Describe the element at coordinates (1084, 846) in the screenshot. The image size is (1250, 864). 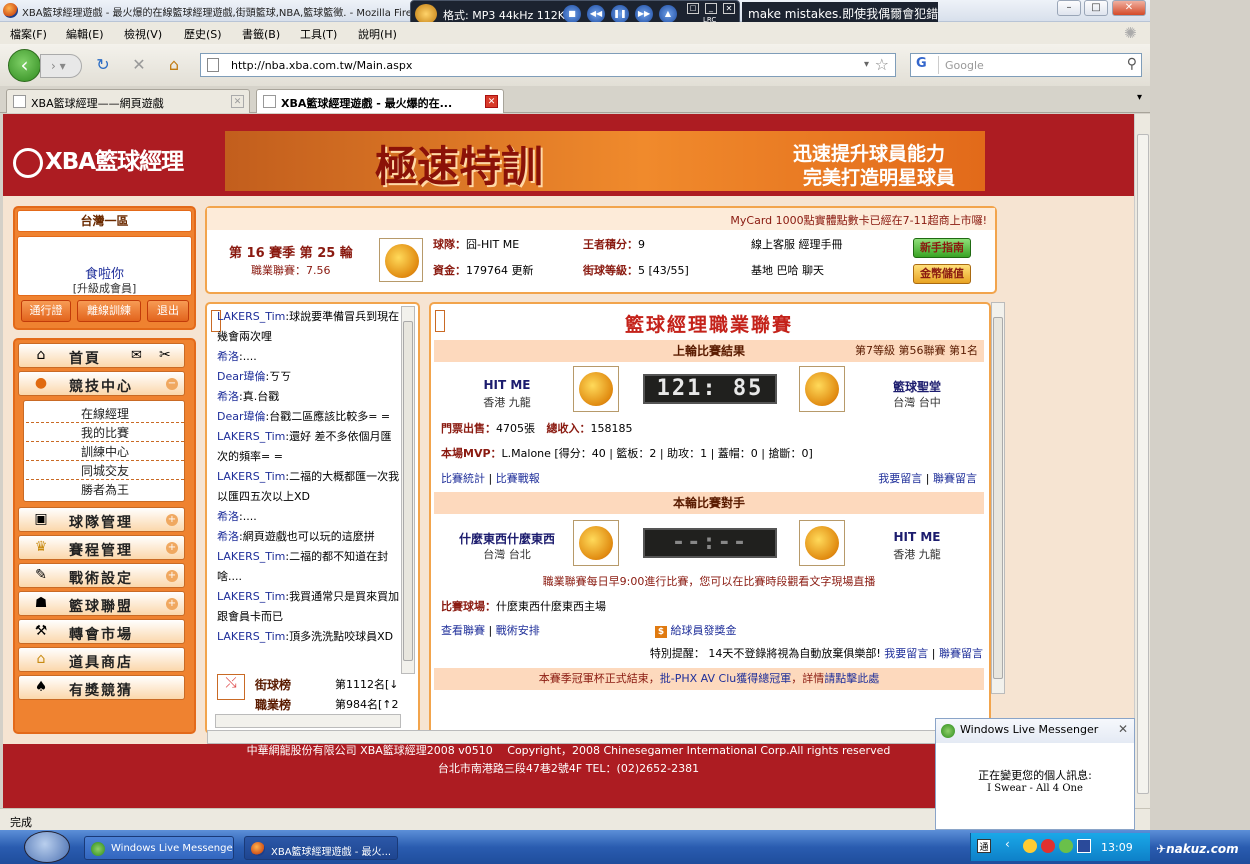
I see `network-icon` at that location.